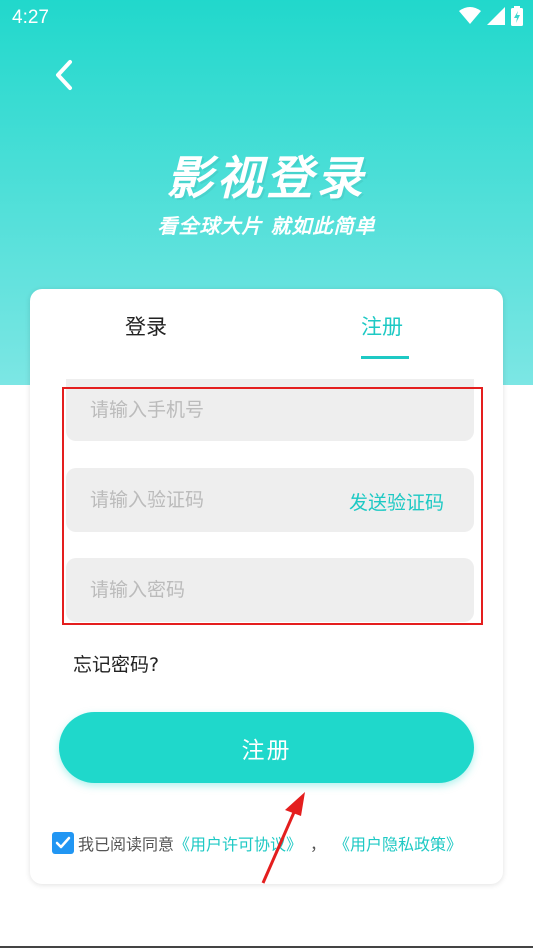 This screenshot has height=948, width=533. I want to click on password-field, so click(270, 590).